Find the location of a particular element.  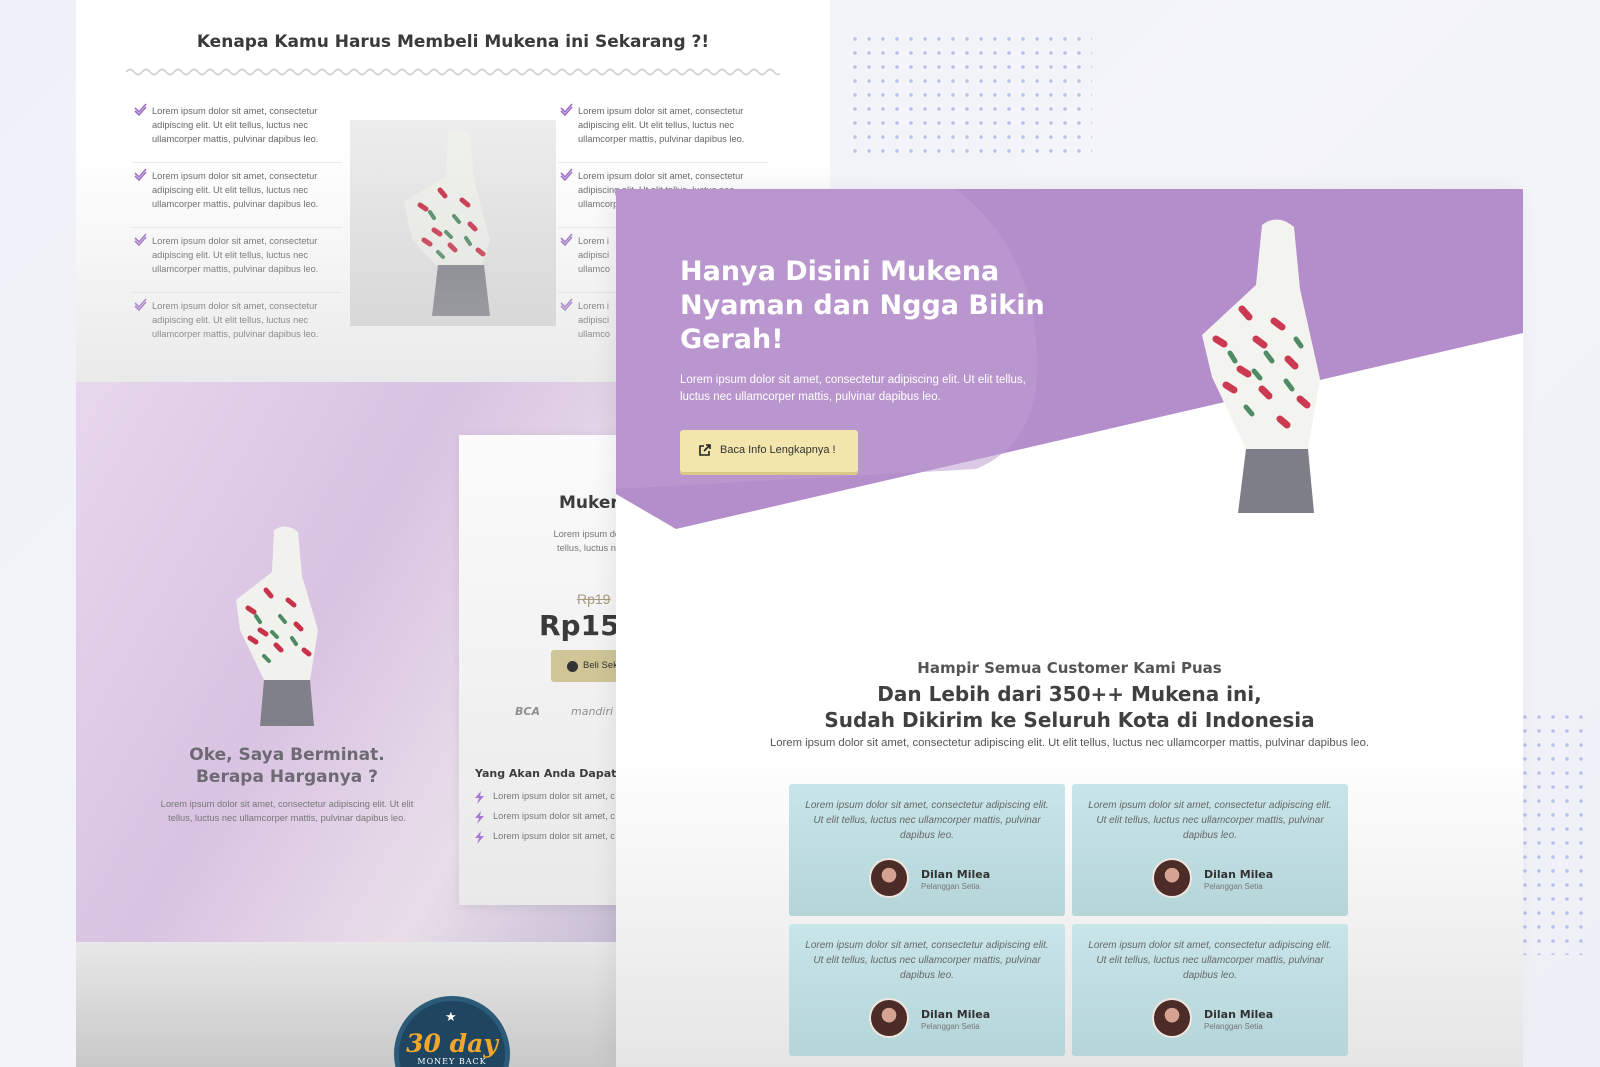

price-card-title: Muker is located at coordinates (589, 503).